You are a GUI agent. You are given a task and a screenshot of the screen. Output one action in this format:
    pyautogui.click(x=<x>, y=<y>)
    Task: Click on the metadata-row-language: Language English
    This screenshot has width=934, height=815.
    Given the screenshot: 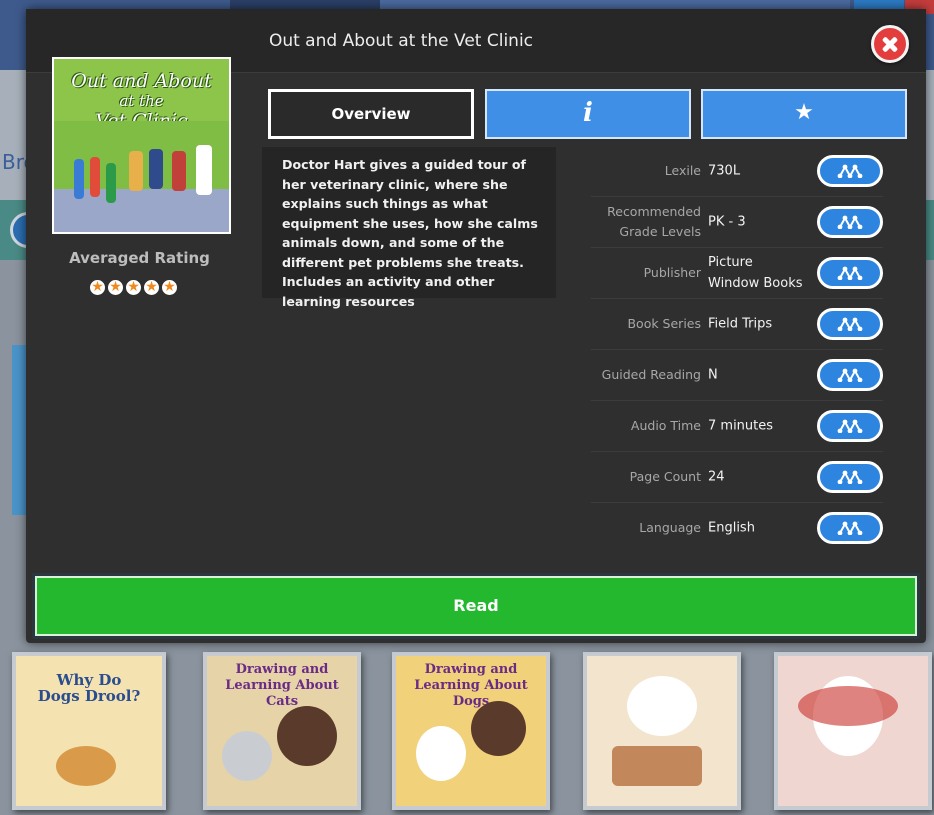 What is the action you would take?
    pyautogui.click(x=737, y=528)
    